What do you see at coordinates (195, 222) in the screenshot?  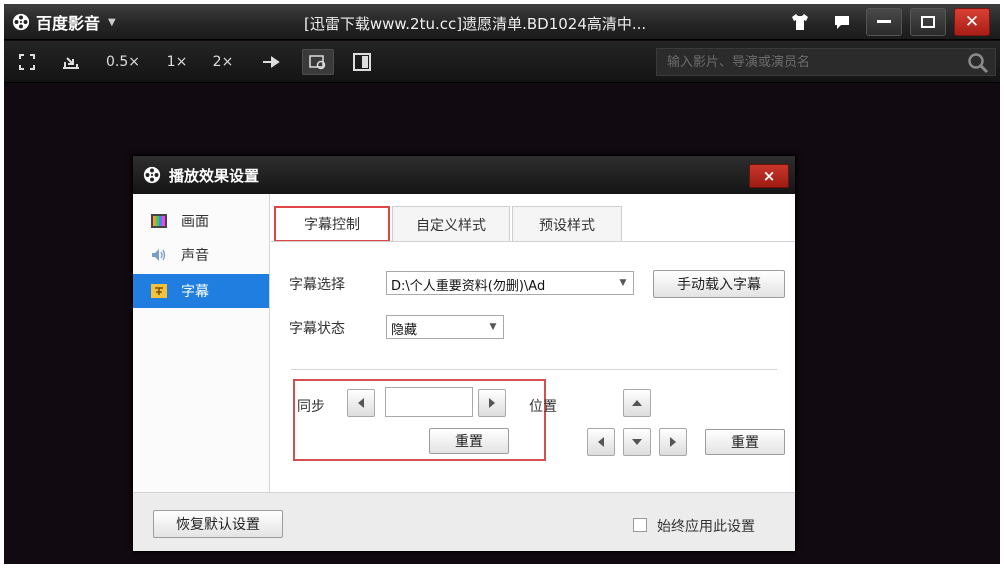 I see `sidebar-item-label: 画面` at bounding box center [195, 222].